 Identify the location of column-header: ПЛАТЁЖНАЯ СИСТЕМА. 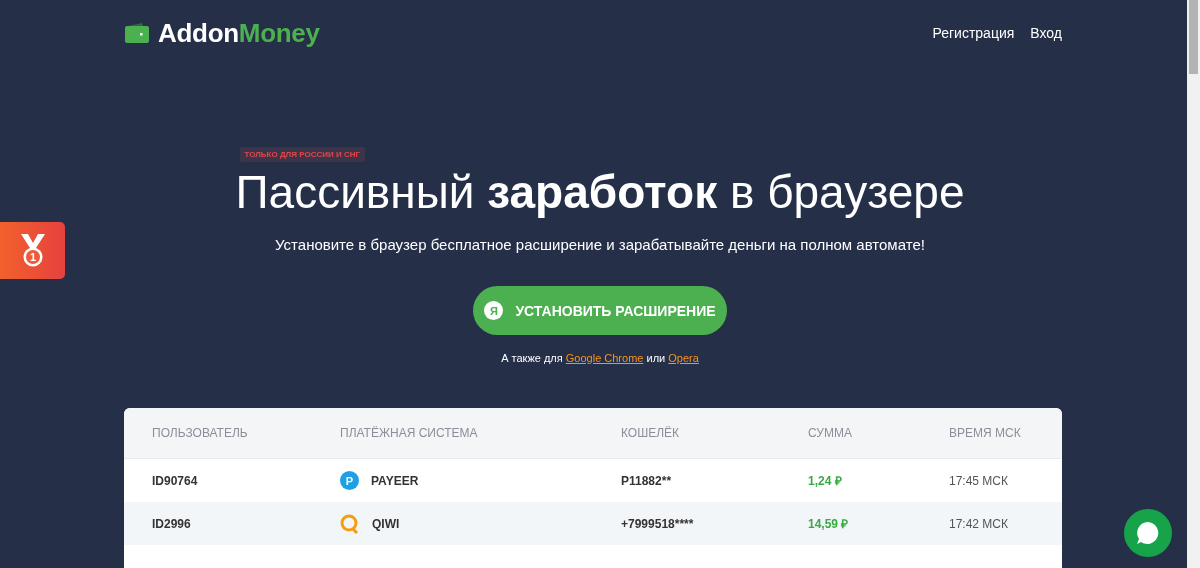
(409, 433).